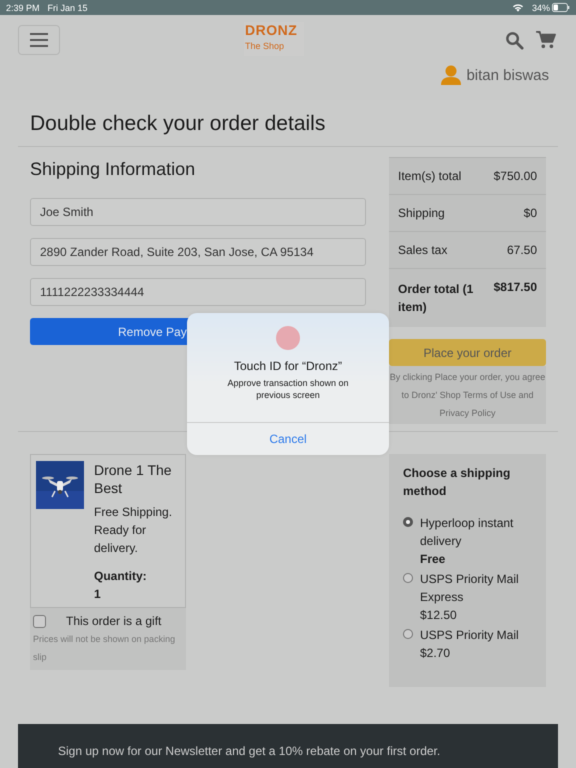 The height and width of the screenshot is (768, 576). I want to click on input-field: Joe Smith, so click(198, 212).